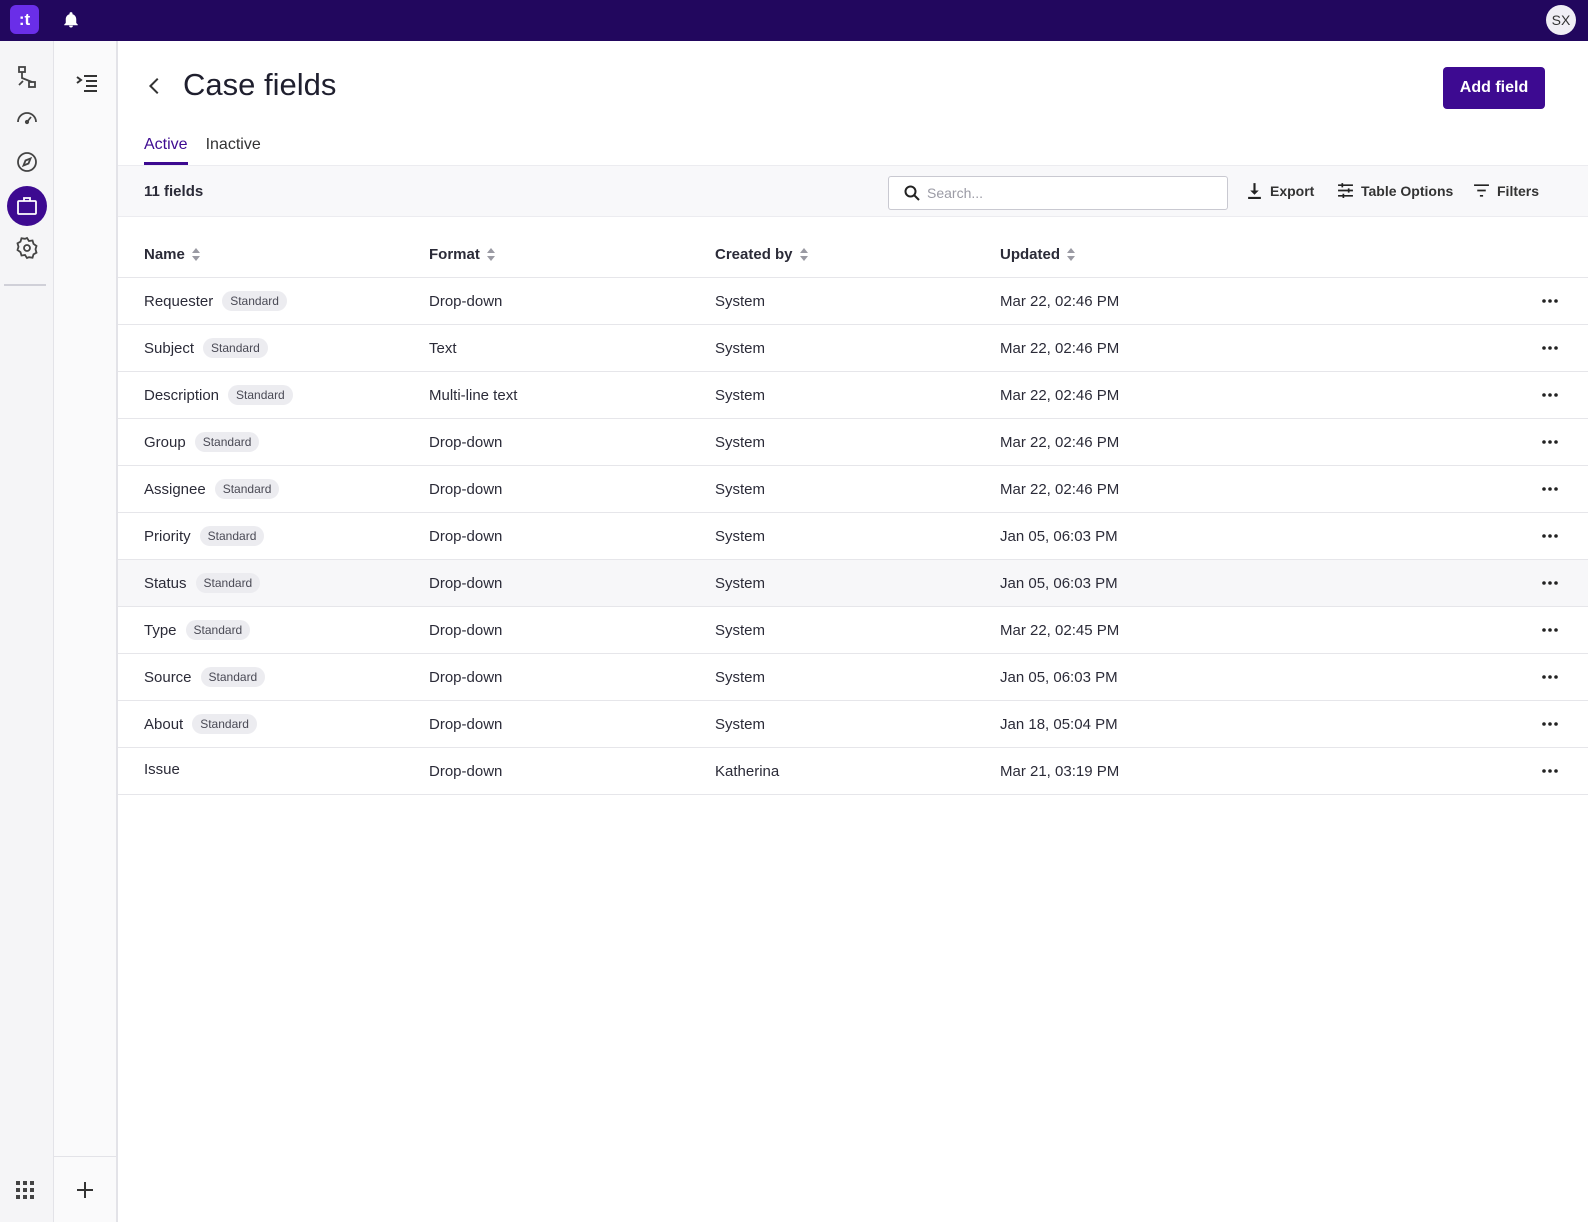  I want to click on cell-name: Type Standard, so click(197, 630).